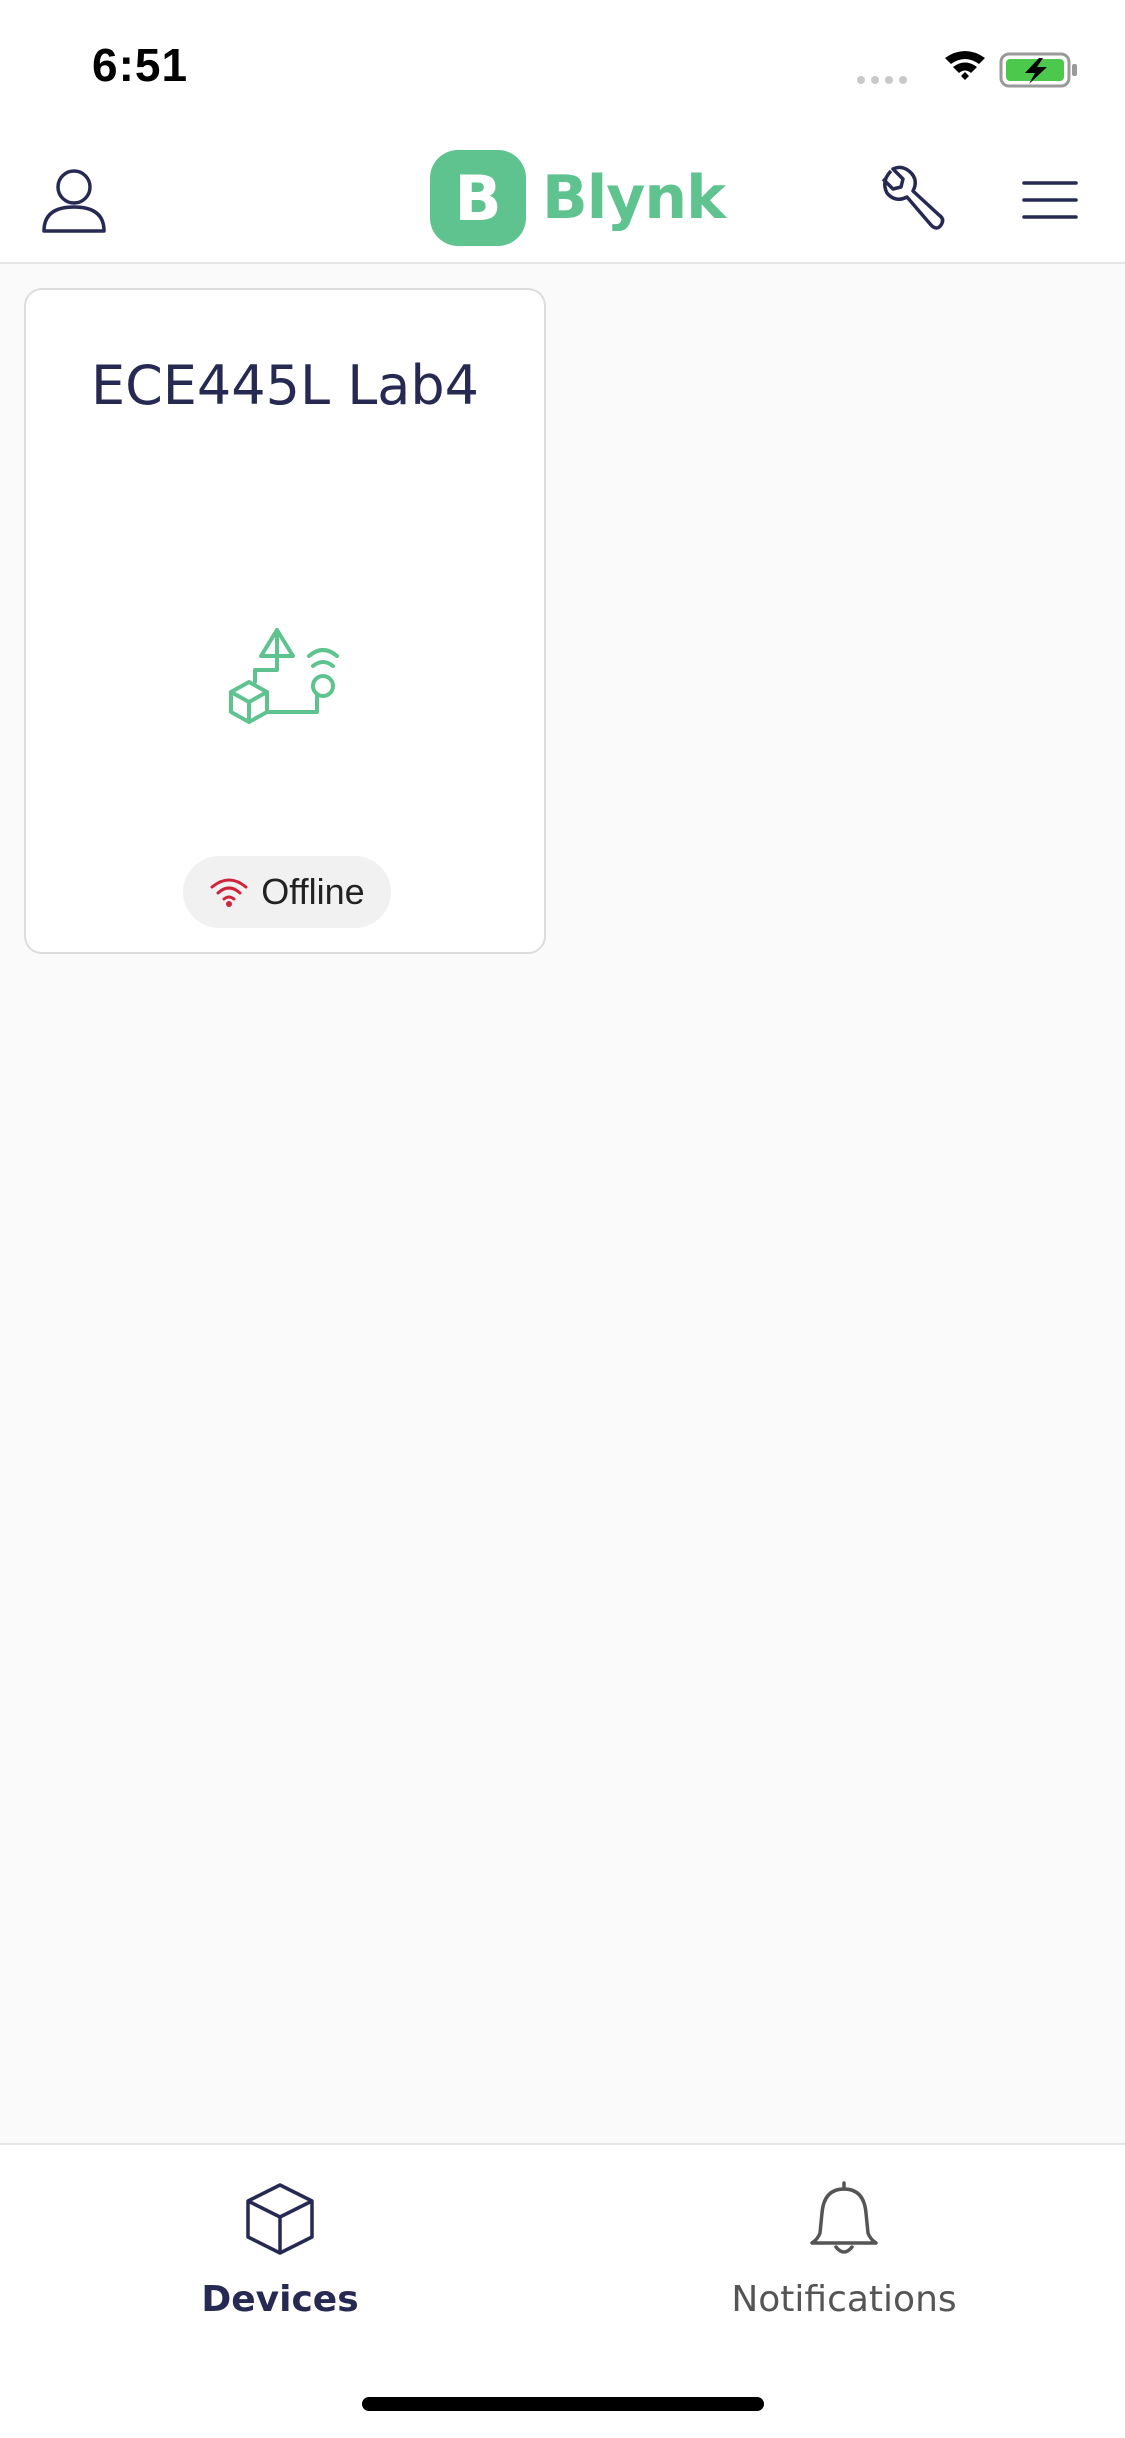  Describe the element at coordinates (634, 198) in the screenshot. I see `logo-text: Blynk` at that location.